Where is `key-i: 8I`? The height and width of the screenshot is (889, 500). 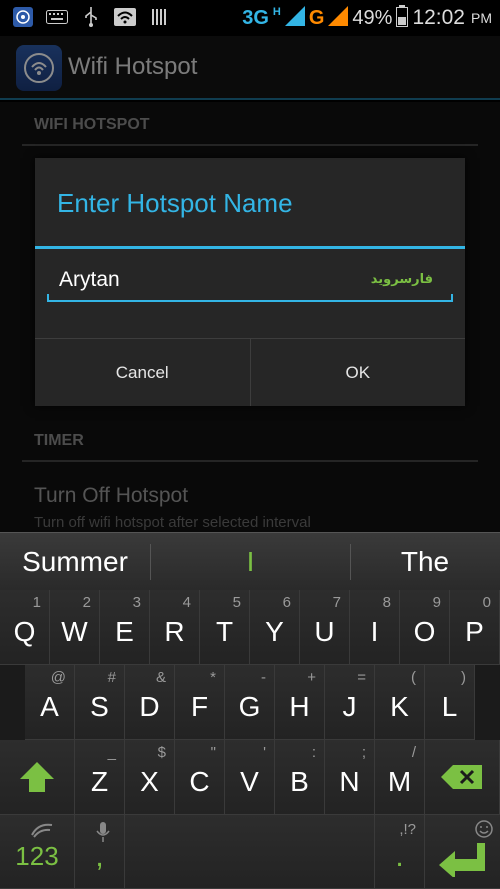
key-i: 8I is located at coordinates (375, 627).